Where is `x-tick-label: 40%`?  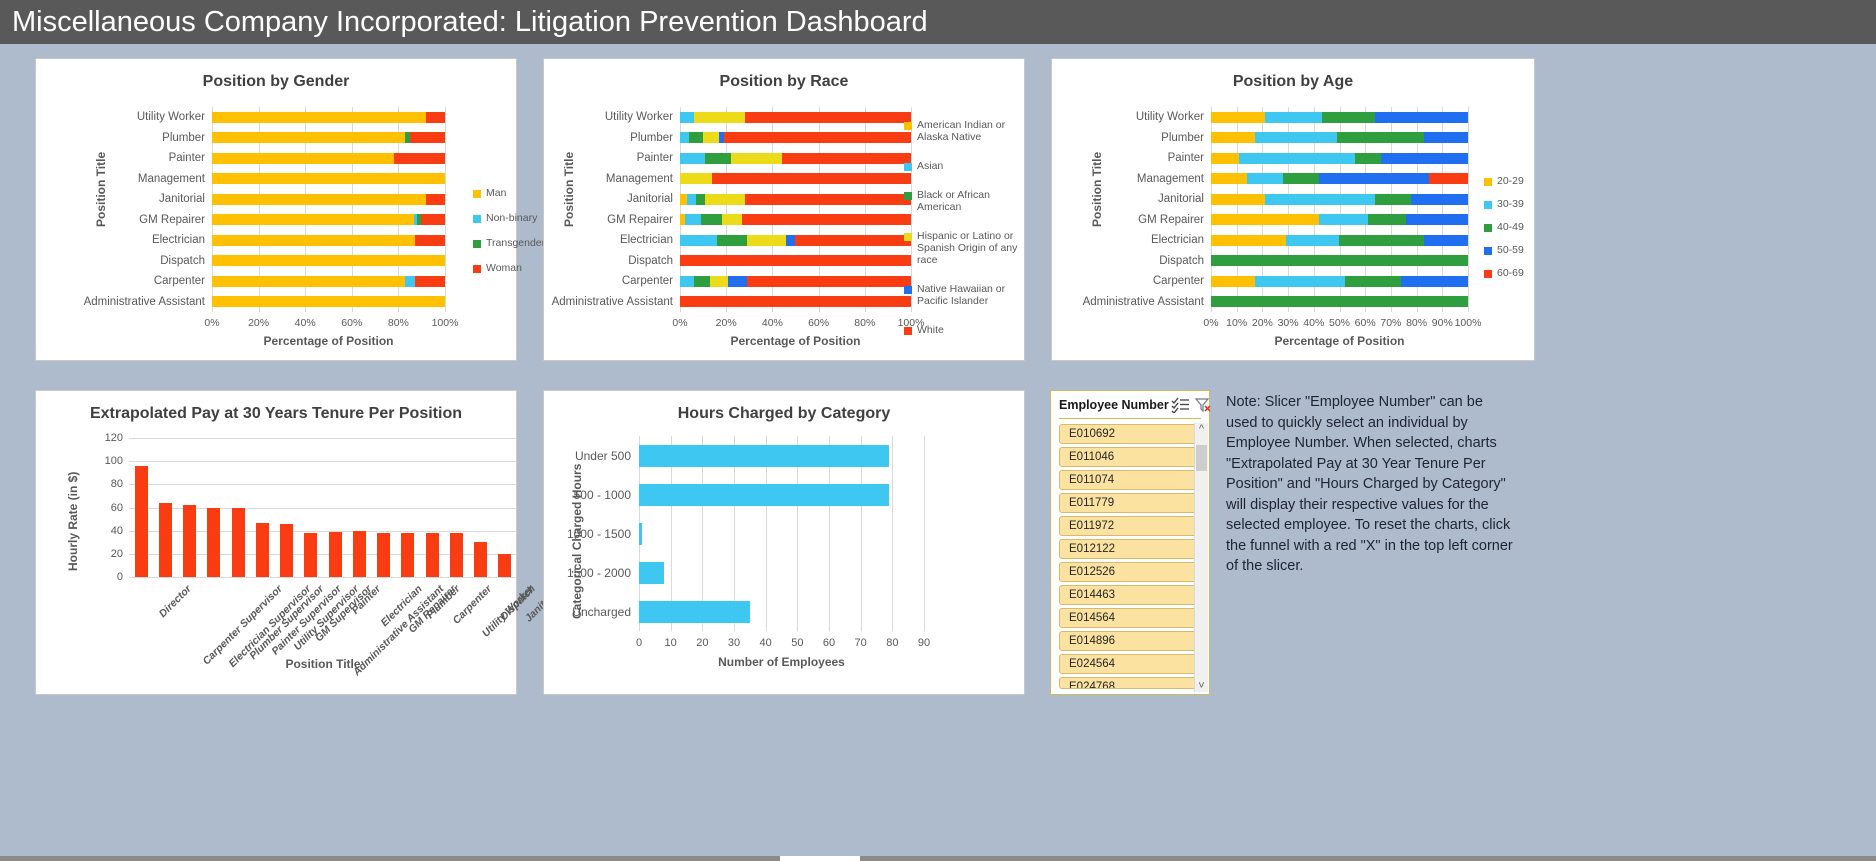
x-tick-label: 40% is located at coordinates (772, 323).